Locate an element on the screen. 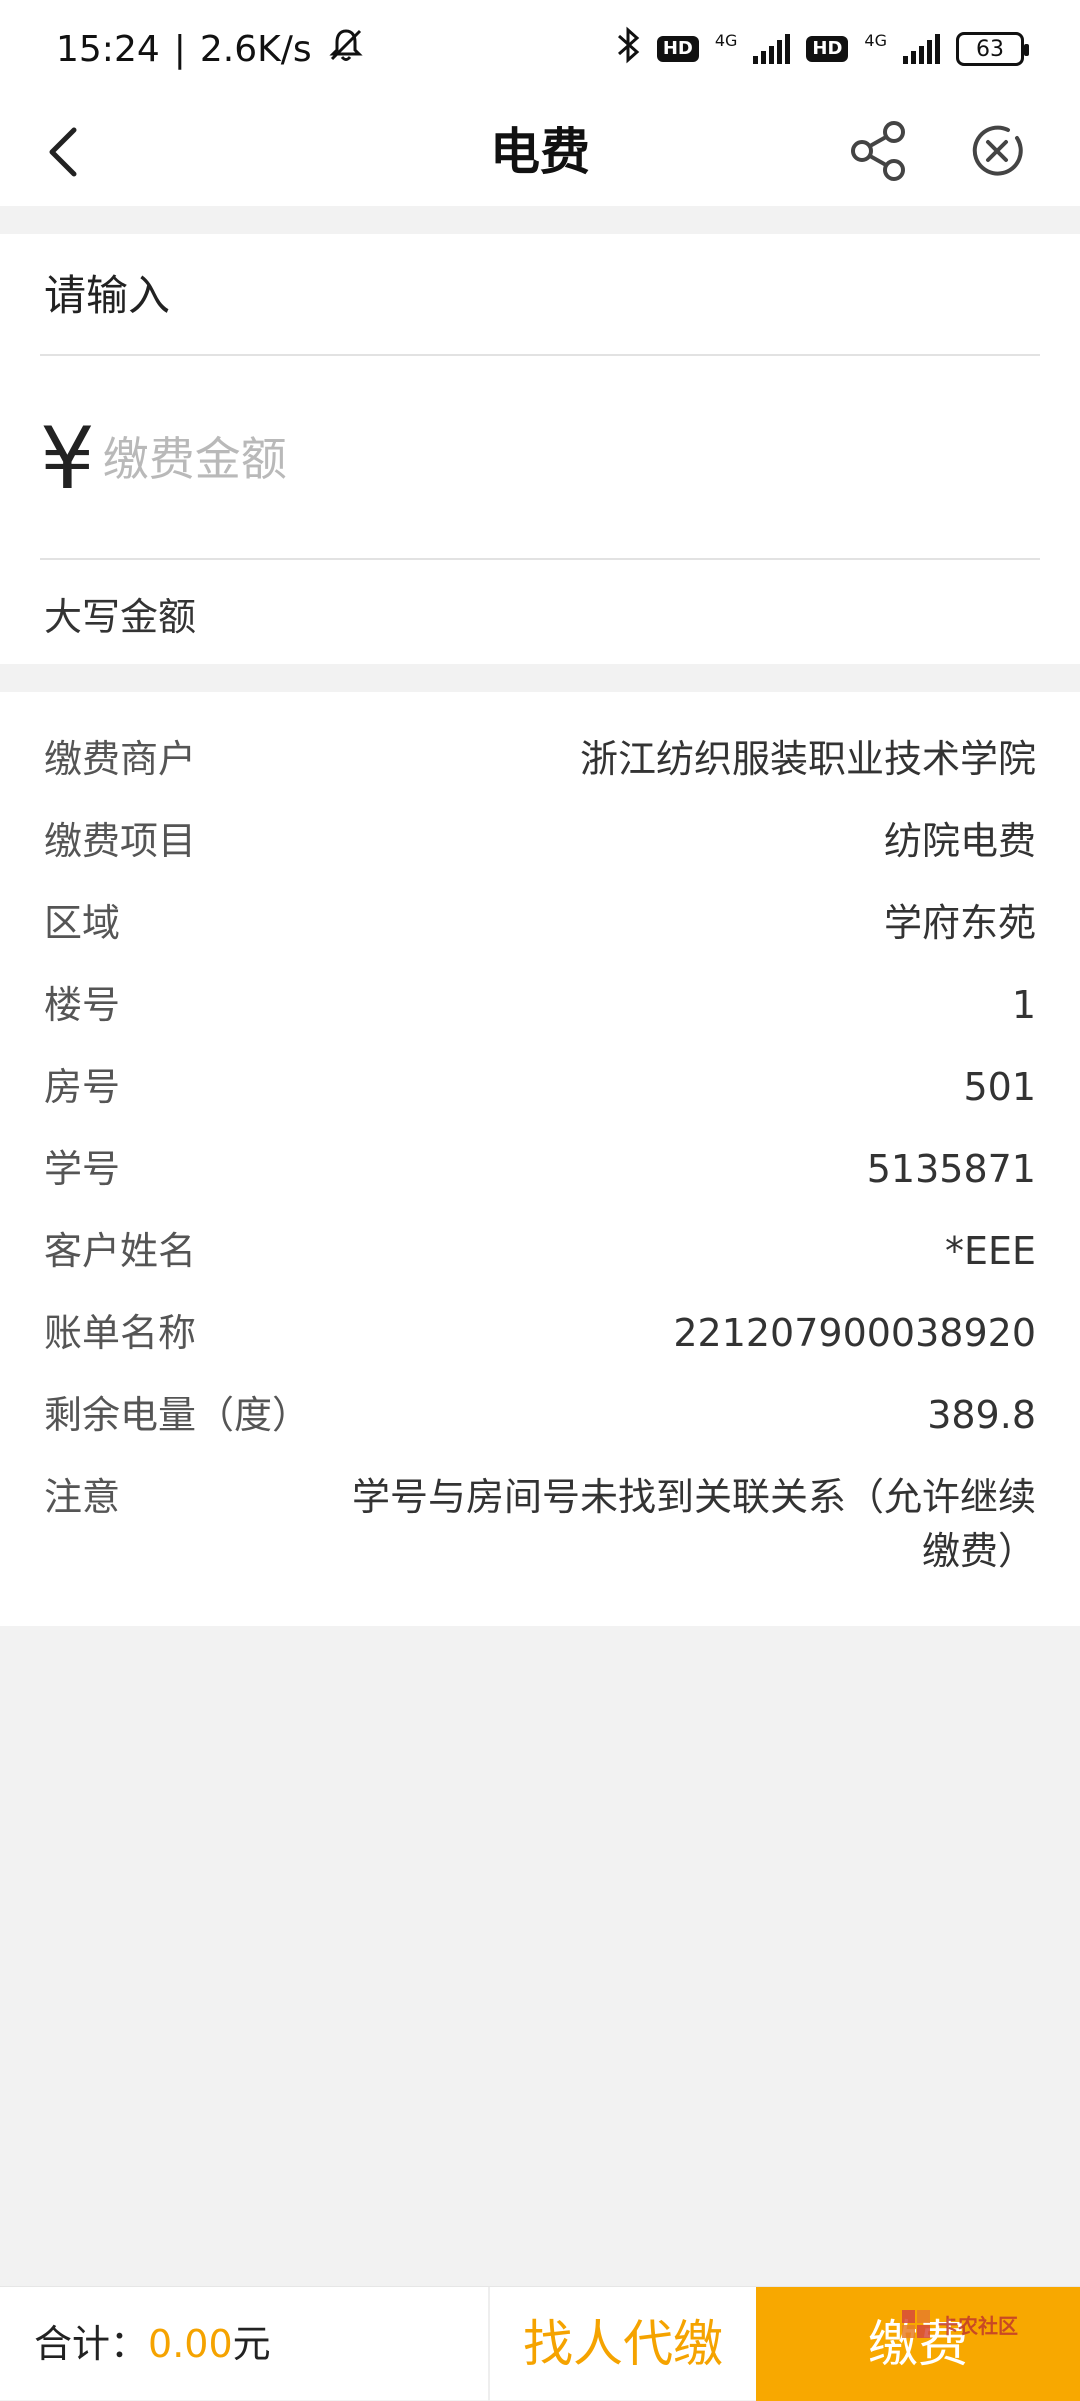 The width and height of the screenshot is (1080, 2401). watermark-text: 卡农社区 is located at coordinates (978, 2325).